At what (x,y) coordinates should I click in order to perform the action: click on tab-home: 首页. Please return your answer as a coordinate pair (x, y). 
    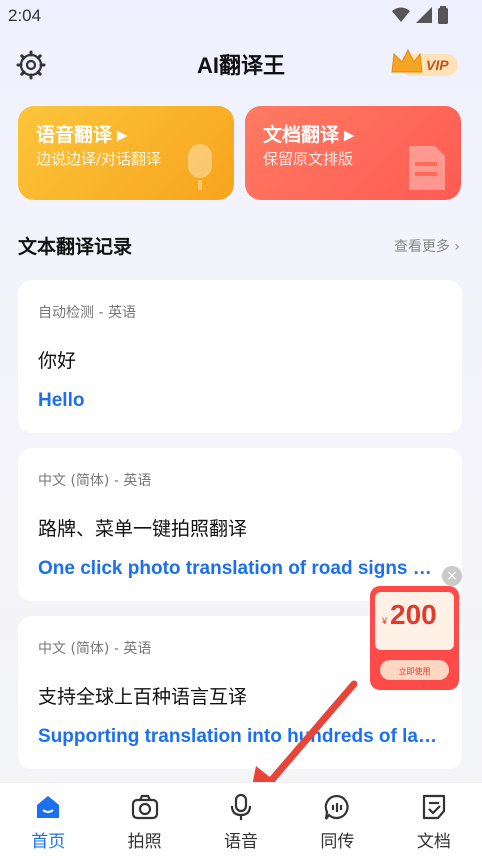
    Looking at the image, I should click on (48, 819).